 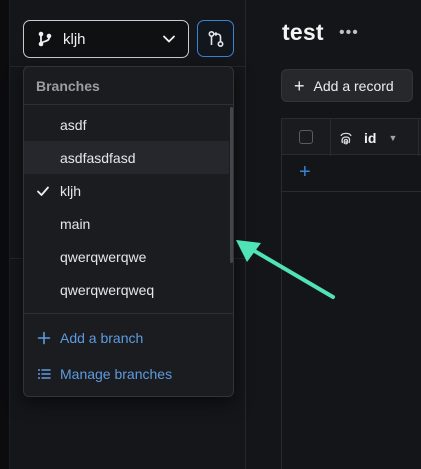 I want to click on add-row: +, so click(x=351, y=173).